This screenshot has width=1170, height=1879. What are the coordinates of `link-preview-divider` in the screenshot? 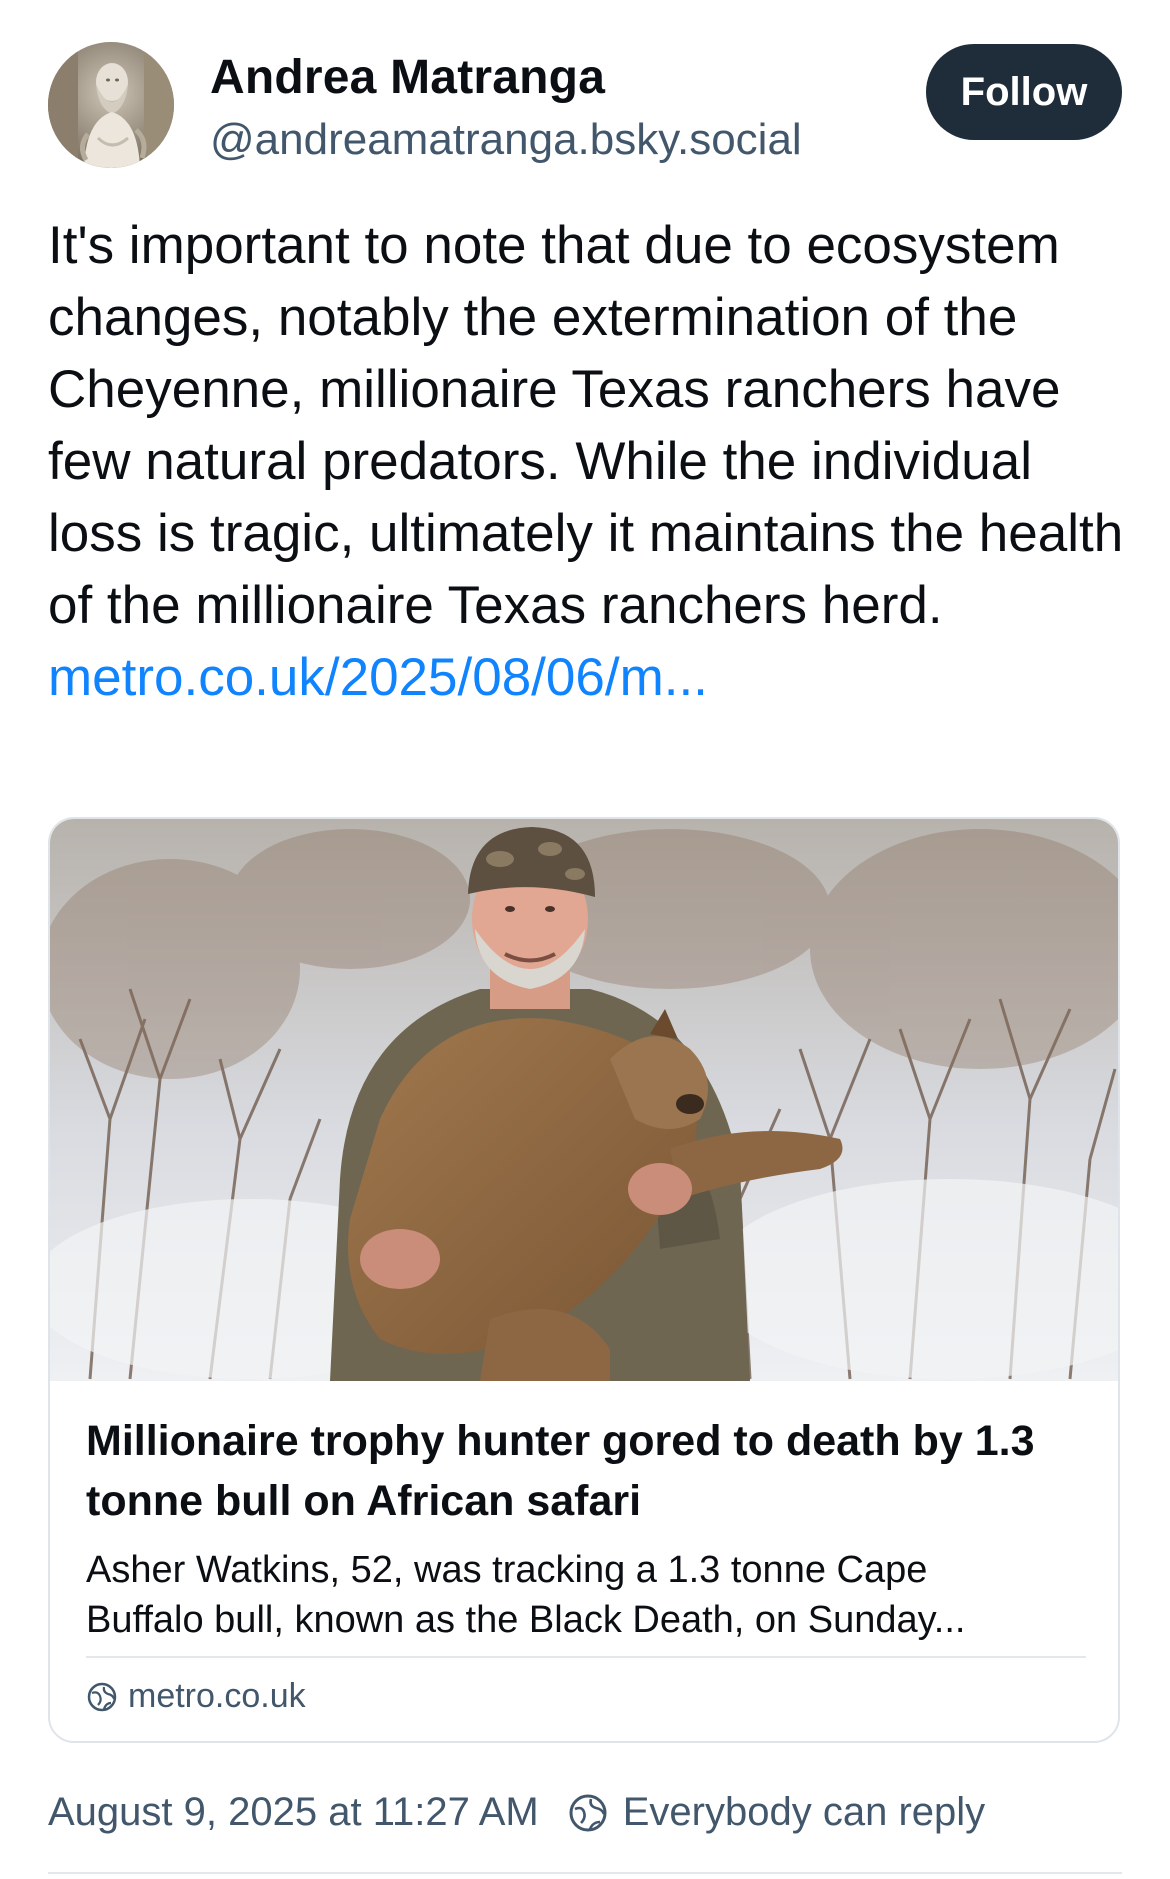 It's located at (586, 1657).